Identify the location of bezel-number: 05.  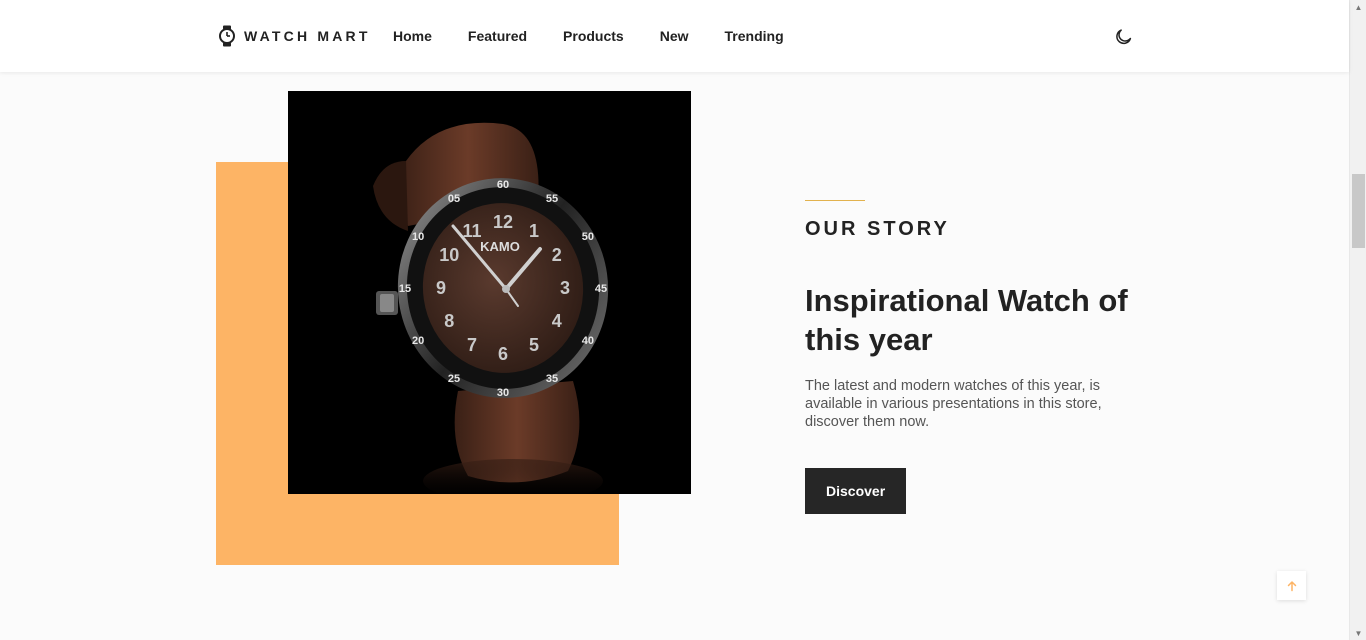
(454, 199).